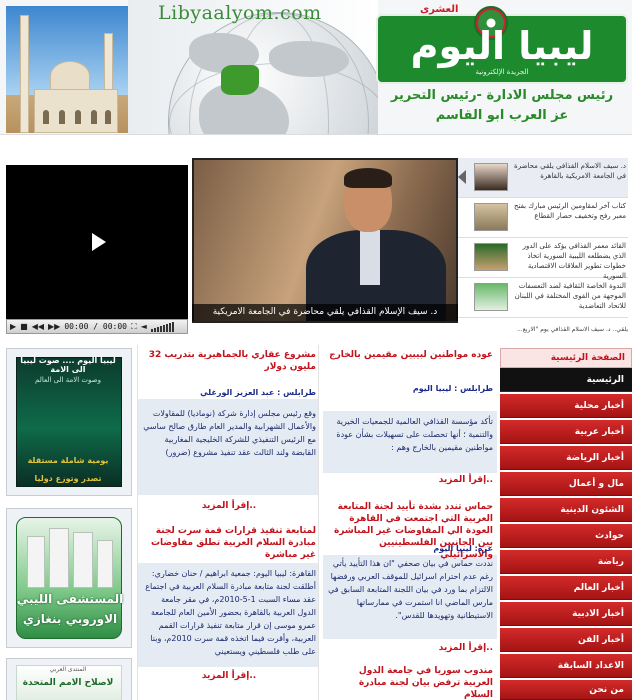 The image size is (632, 700). Describe the element at coordinates (566, 690) in the screenshot. I see `nav-item-about: من نحن` at that location.